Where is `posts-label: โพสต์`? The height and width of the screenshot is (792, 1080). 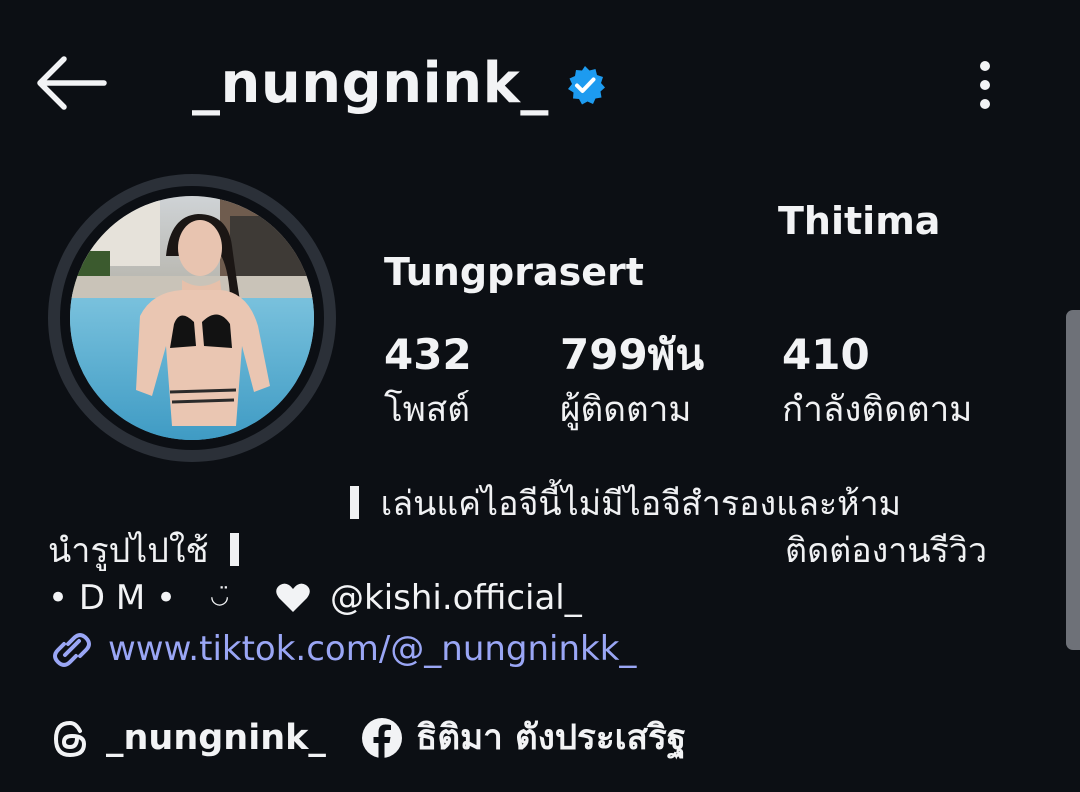
posts-label: โพสต์ is located at coordinates (427, 410).